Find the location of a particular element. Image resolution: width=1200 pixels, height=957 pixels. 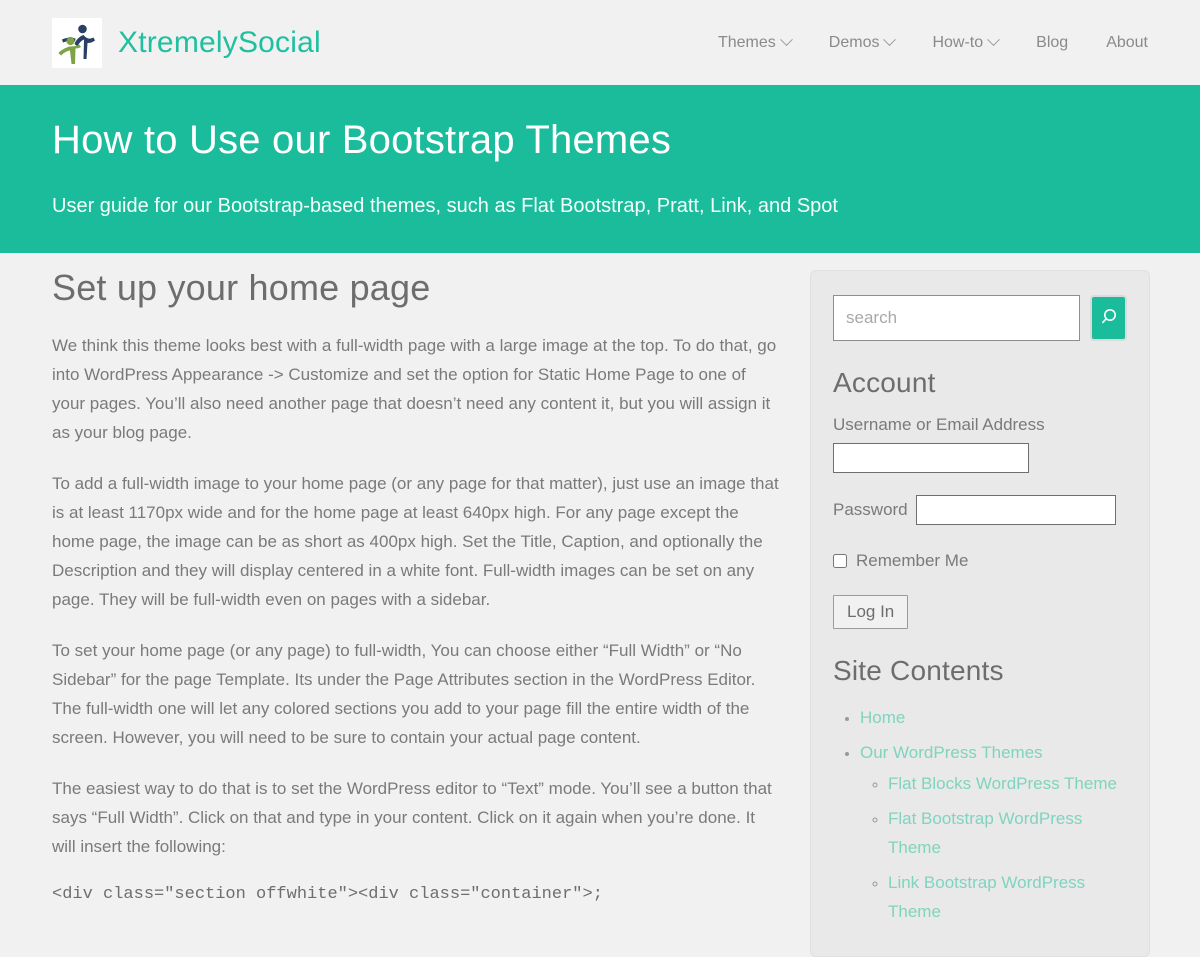

brand-name: XtremelySocial is located at coordinates (219, 42).